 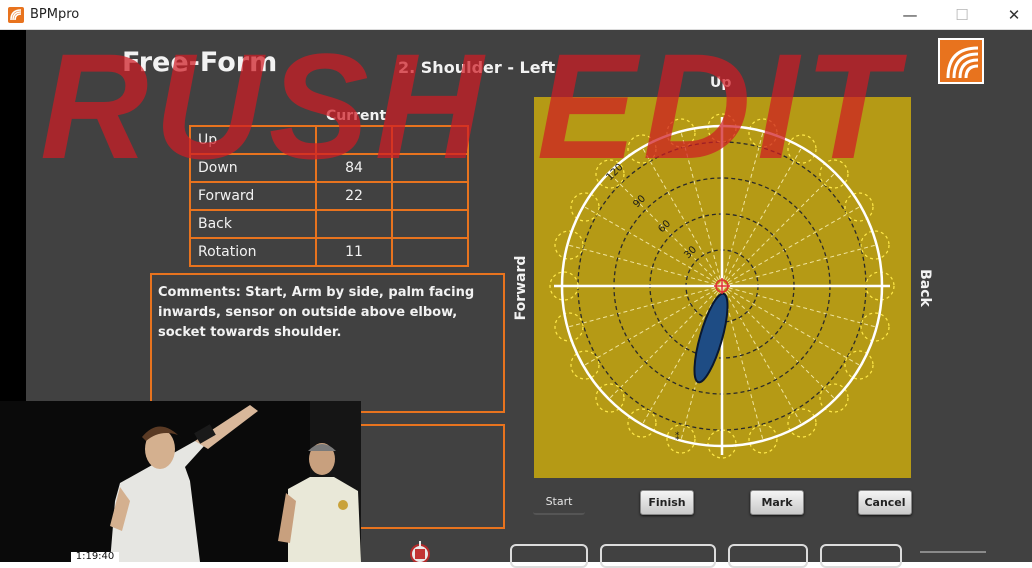 I want to click on maximize-button: ☐, so click(x=962, y=15).